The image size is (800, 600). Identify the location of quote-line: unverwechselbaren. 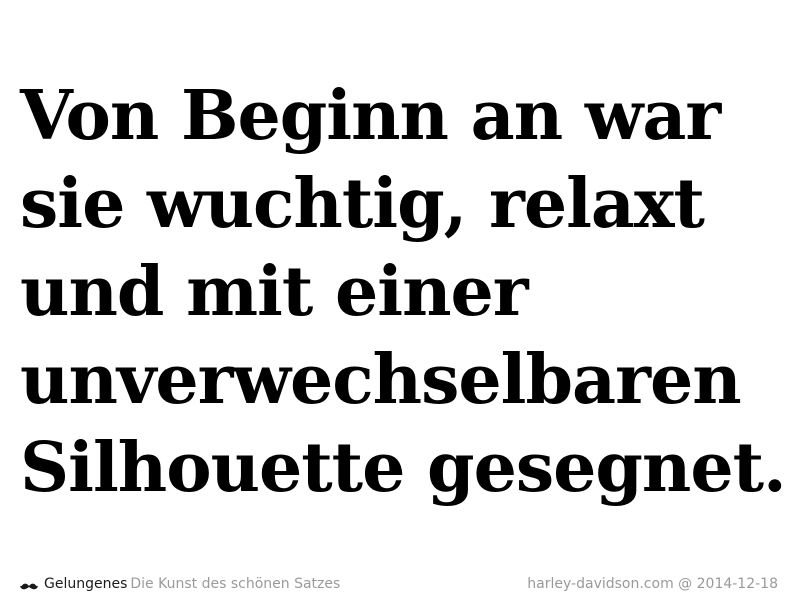
(381, 380).